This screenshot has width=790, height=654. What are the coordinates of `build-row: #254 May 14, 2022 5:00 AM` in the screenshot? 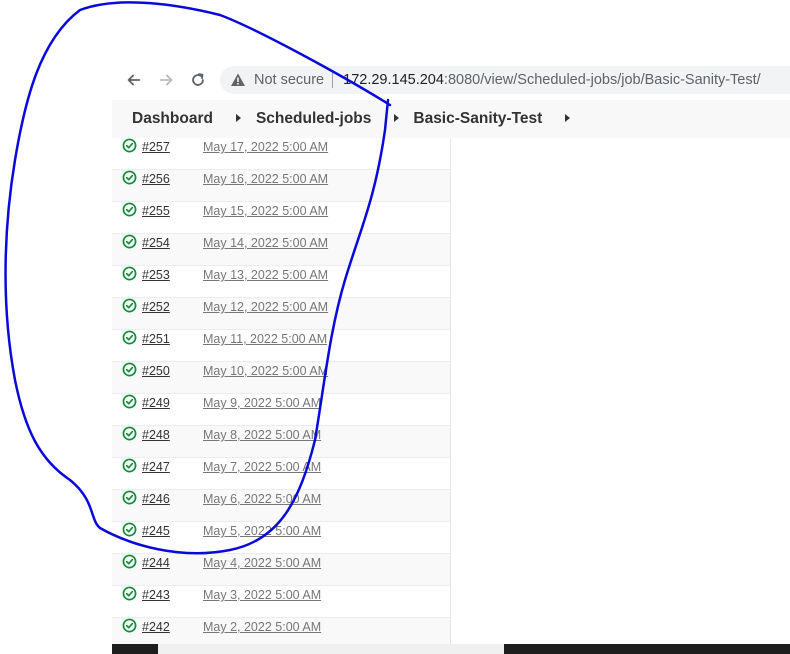 It's located at (281, 250).